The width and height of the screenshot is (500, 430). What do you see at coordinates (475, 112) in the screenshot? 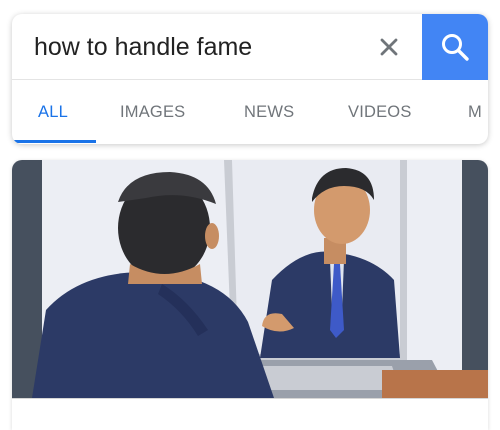
I see `tab-more: M` at bounding box center [475, 112].